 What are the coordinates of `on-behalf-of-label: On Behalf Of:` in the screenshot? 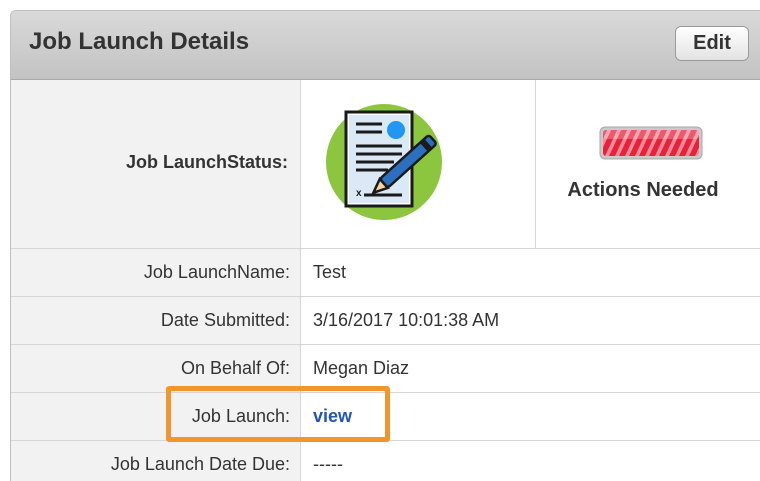 It's located at (235, 368).